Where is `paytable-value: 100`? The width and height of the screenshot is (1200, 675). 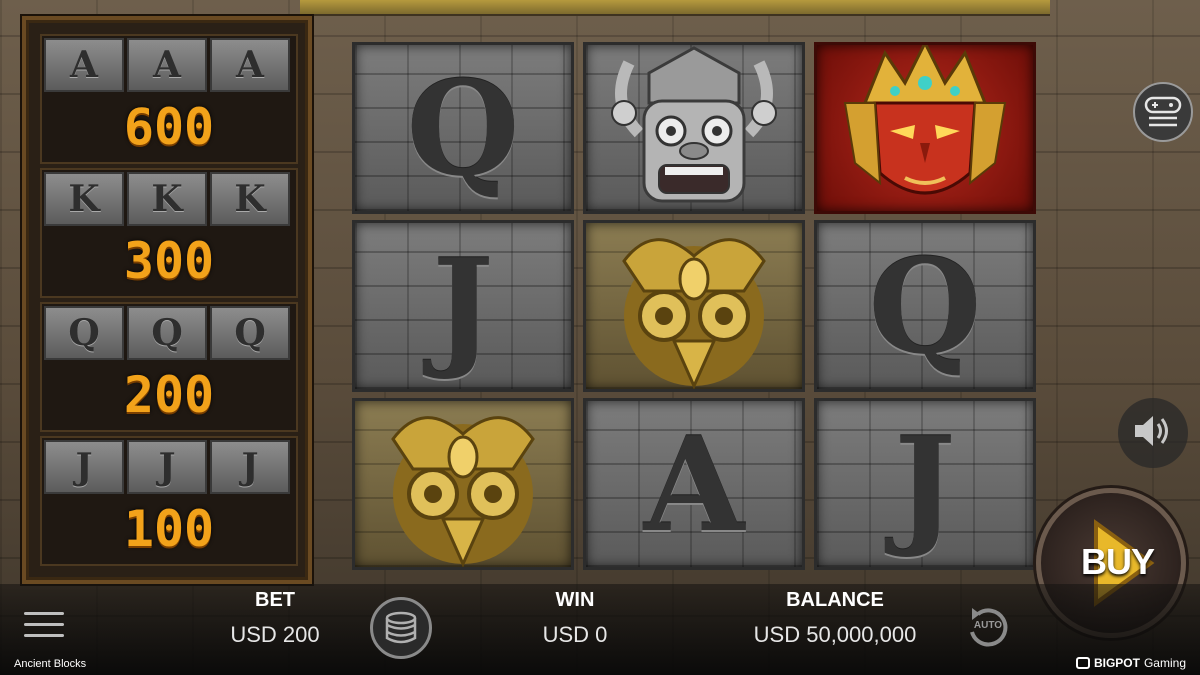 paytable-value: 100 is located at coordinates (169, 529).